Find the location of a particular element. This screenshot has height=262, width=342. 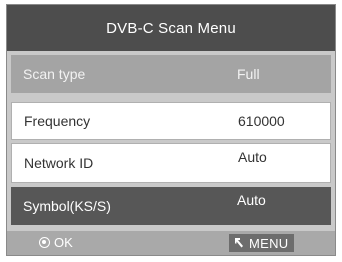

footer-bar: OK MENU is located at coordinates (171, 243).